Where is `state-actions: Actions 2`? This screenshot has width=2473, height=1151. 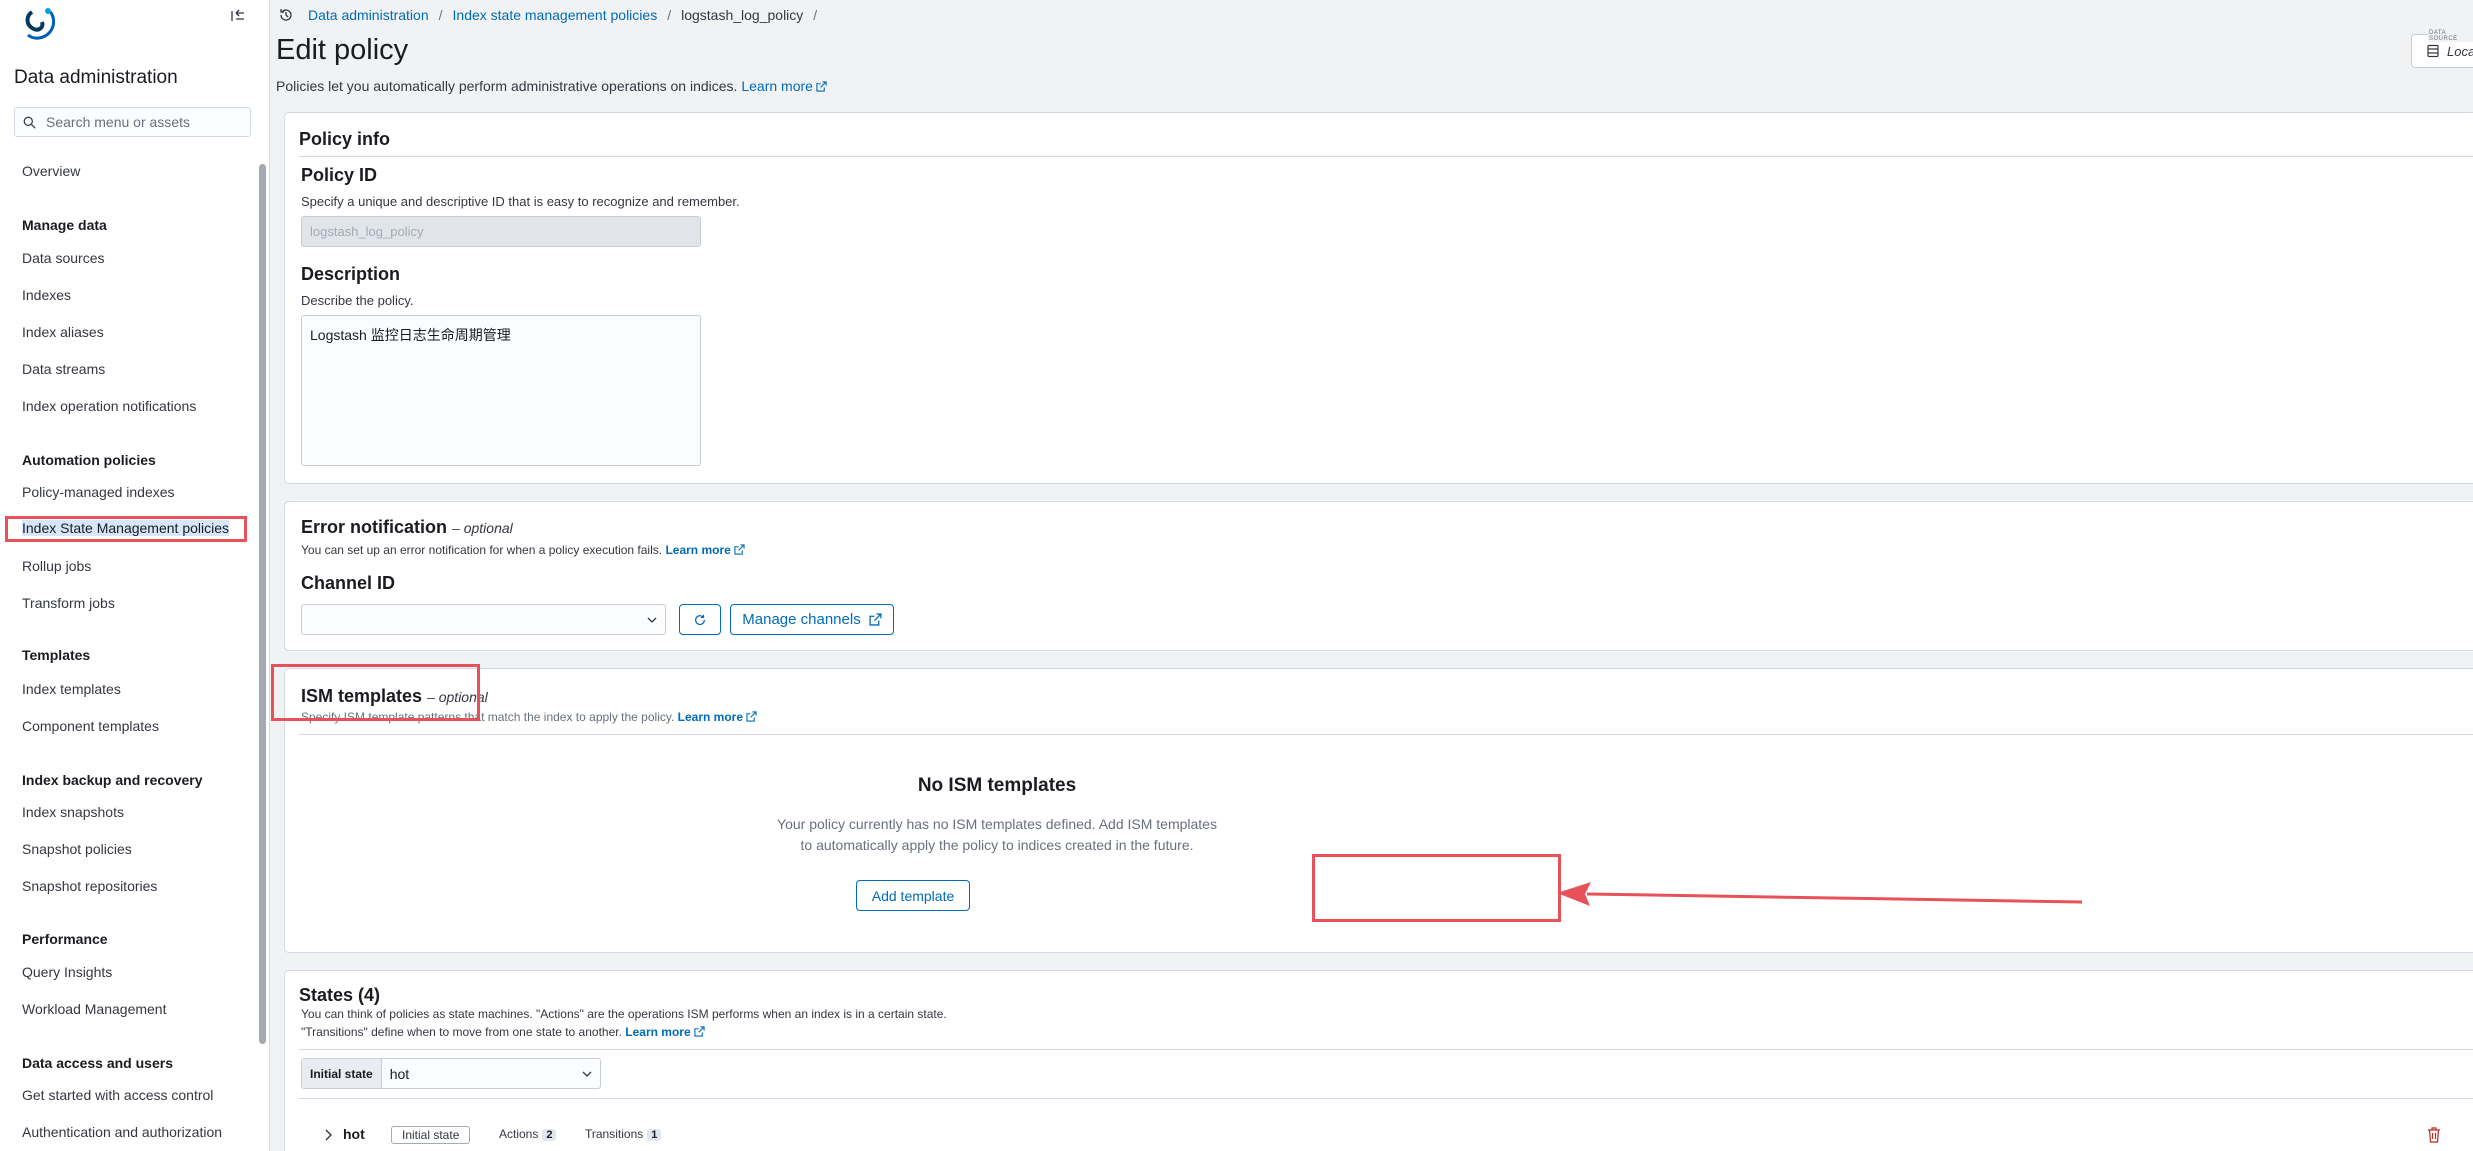 state-actions: Actions 2 is located at coordinates (528, 1134).